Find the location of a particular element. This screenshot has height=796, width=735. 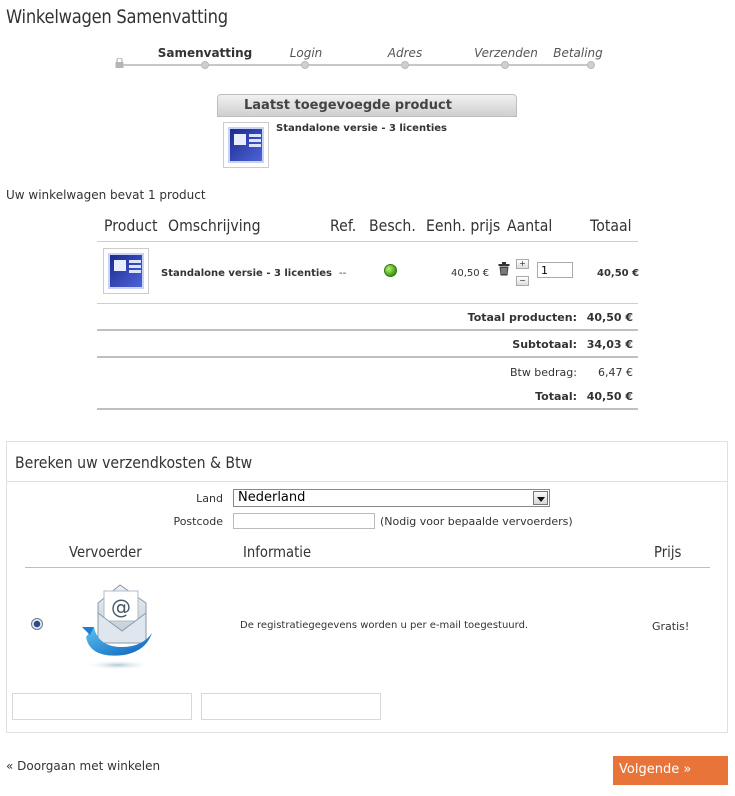

shipping-title-divider is located at coordinates (367, 481).